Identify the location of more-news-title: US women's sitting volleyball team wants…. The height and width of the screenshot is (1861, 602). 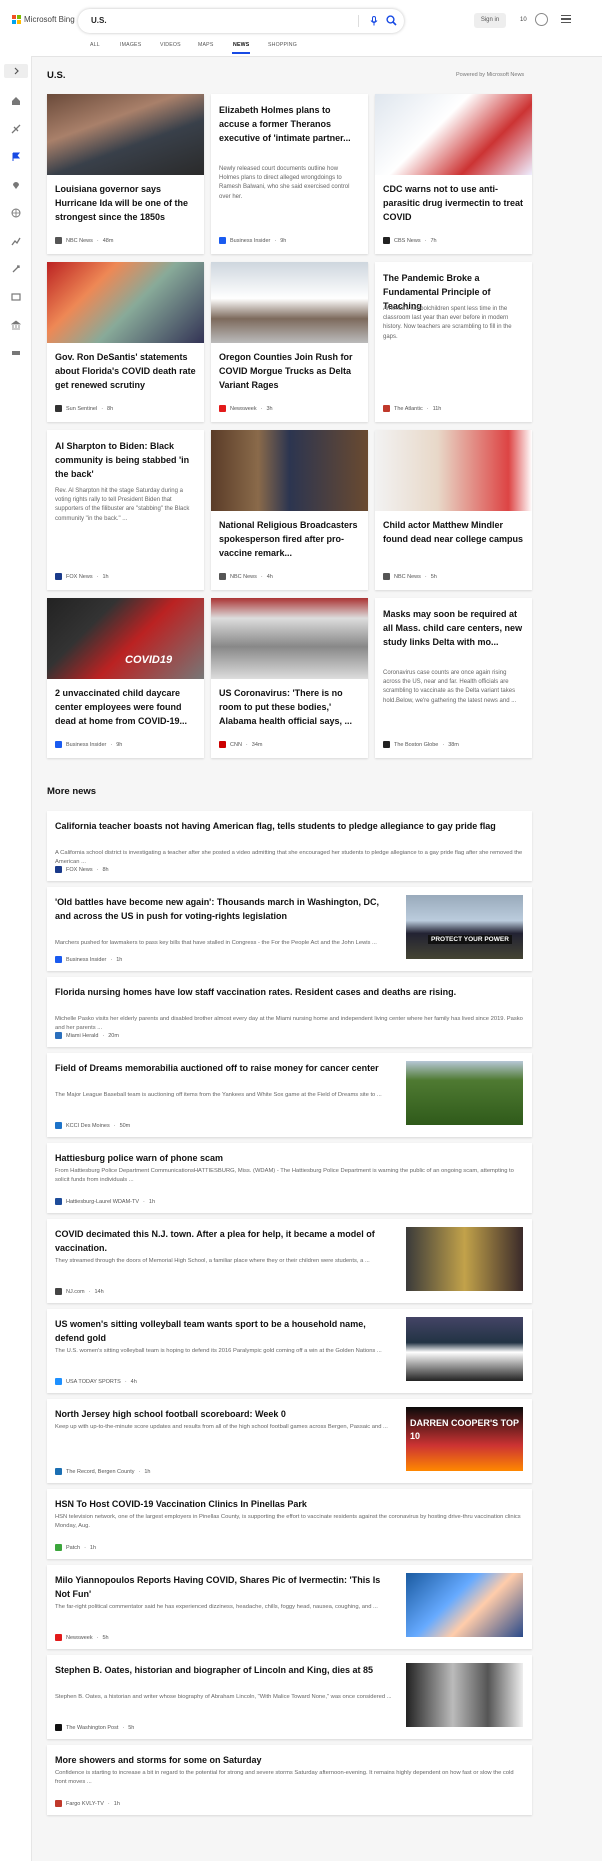
(225, 1331).